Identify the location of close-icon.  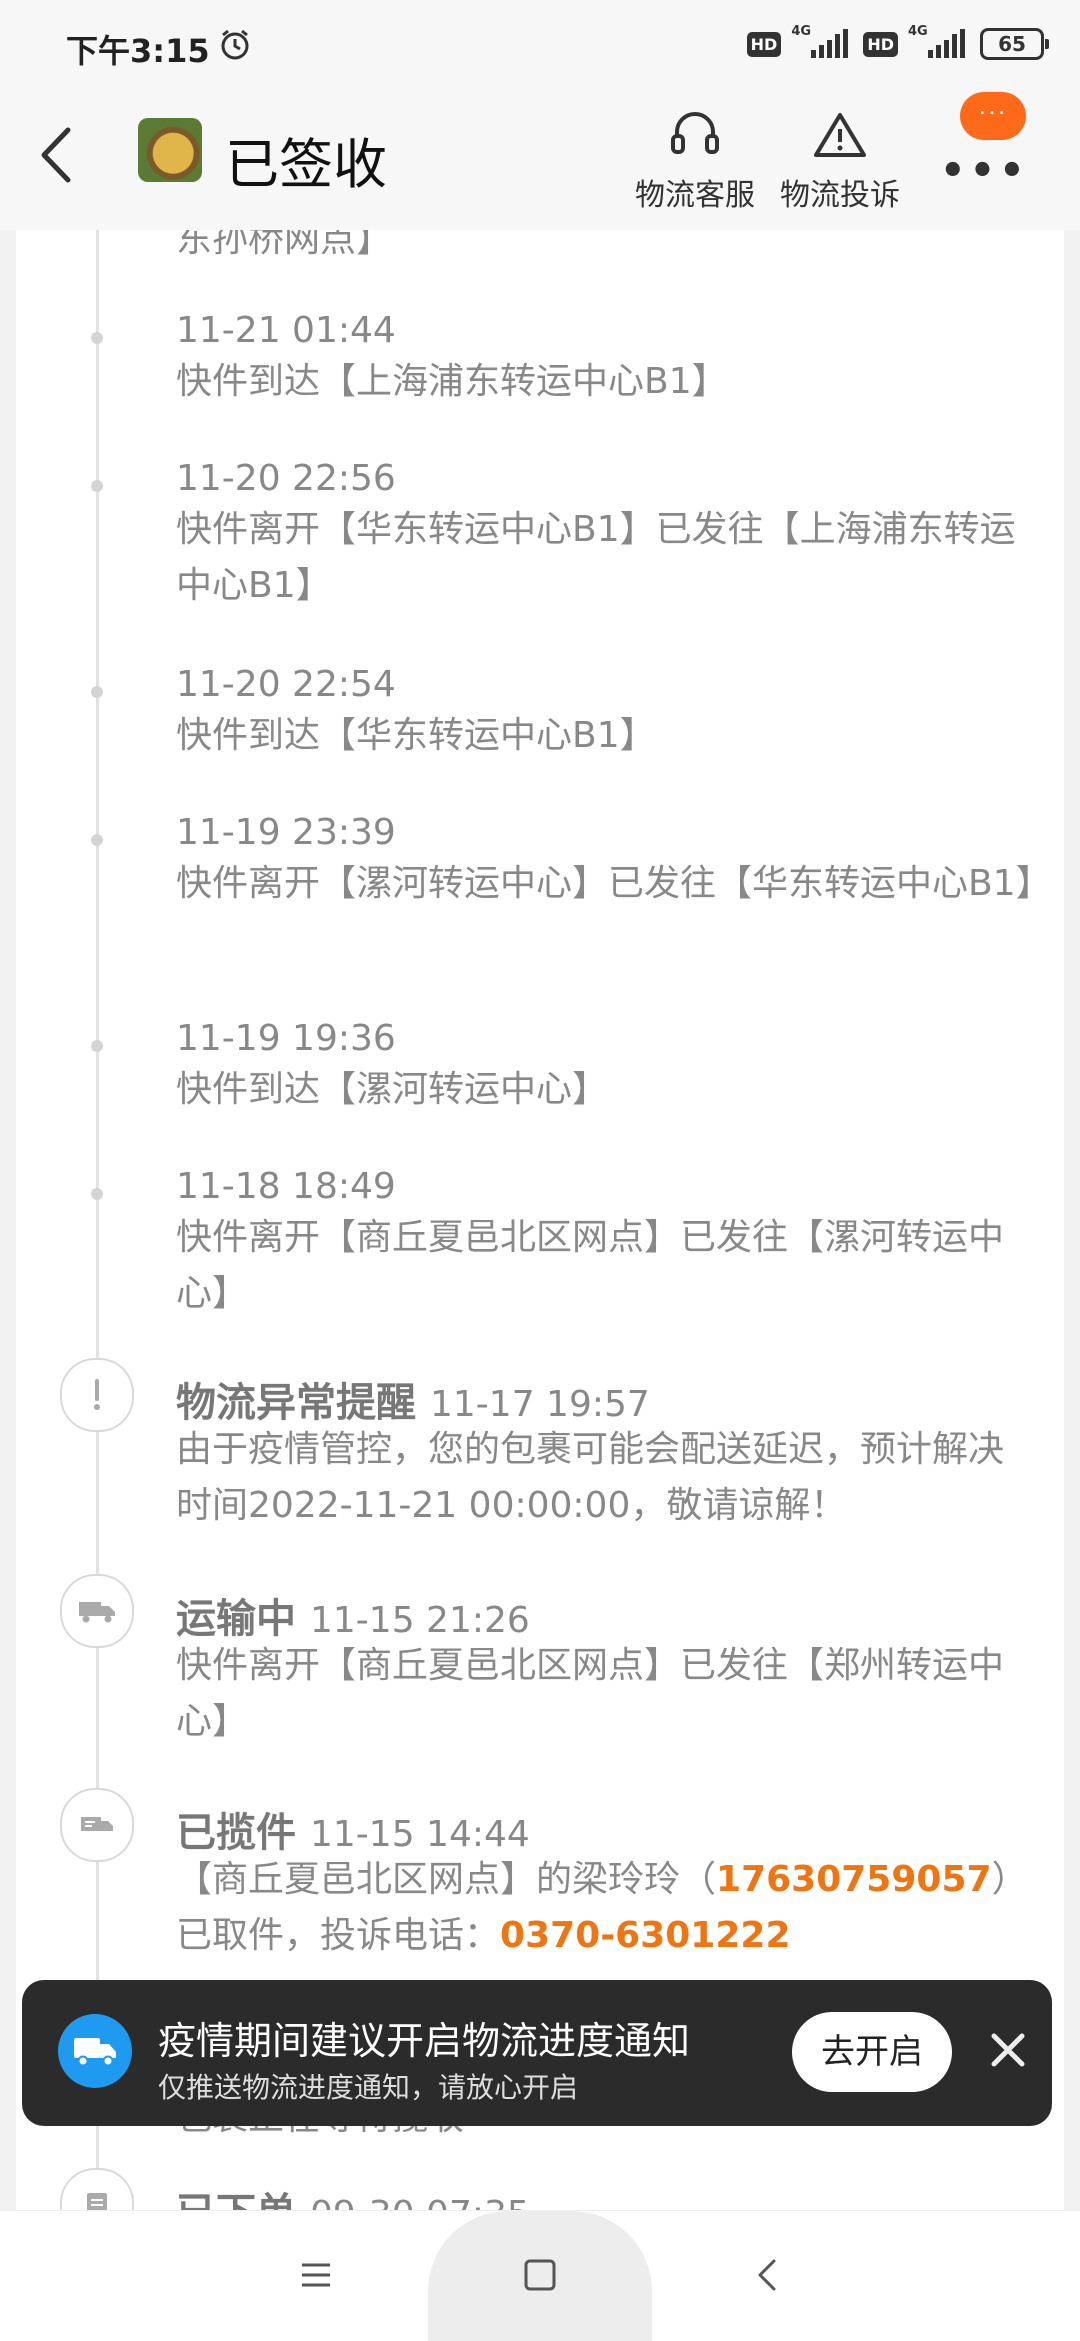
(1008, 2050).